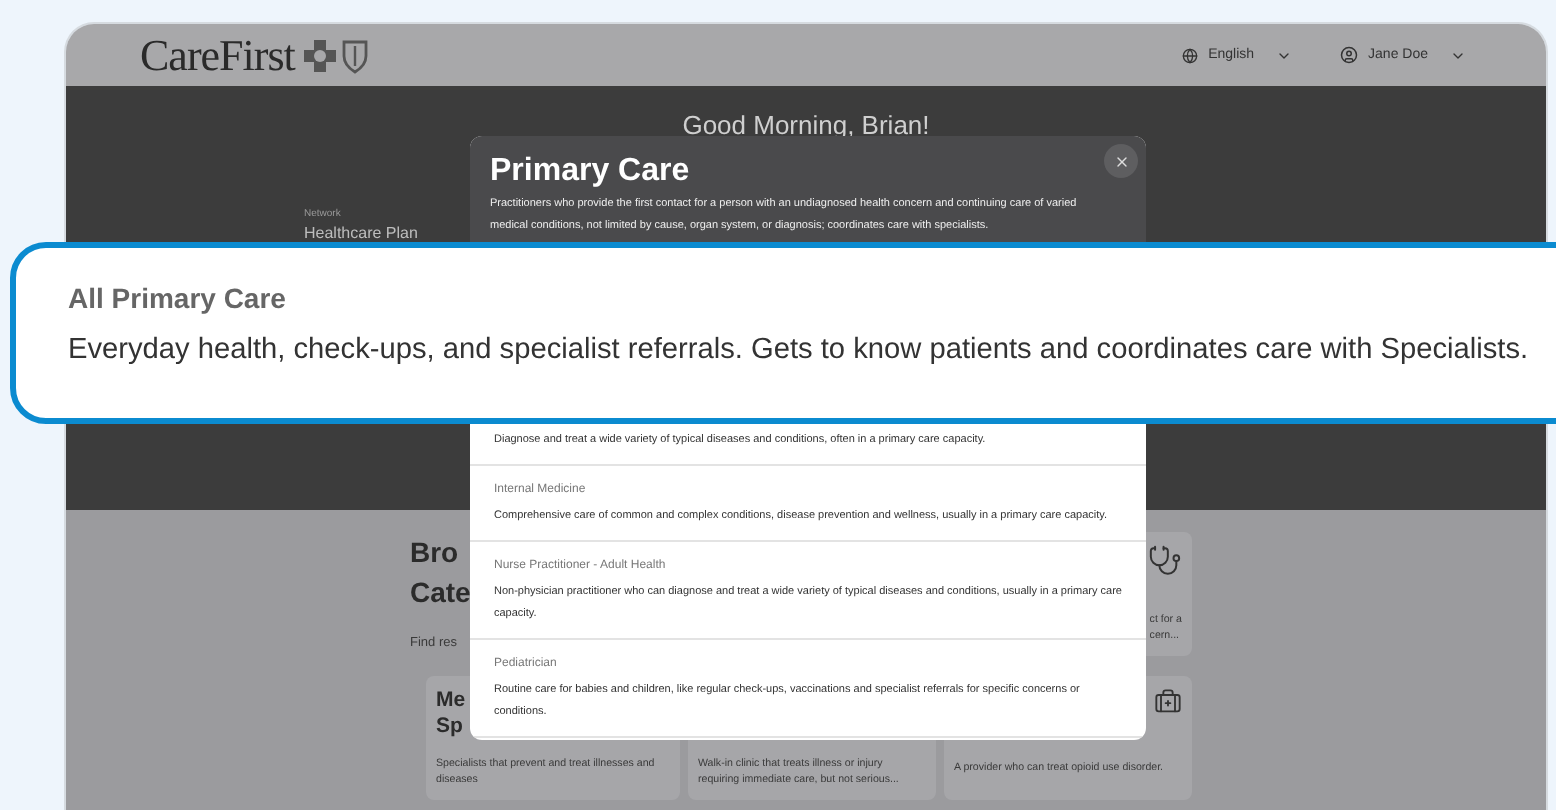 This screenshot has width=1556, height=810. Describe the element at coordinates (177, 298) in the screenshot. I see `callout-title: All Primary Care` at that location.